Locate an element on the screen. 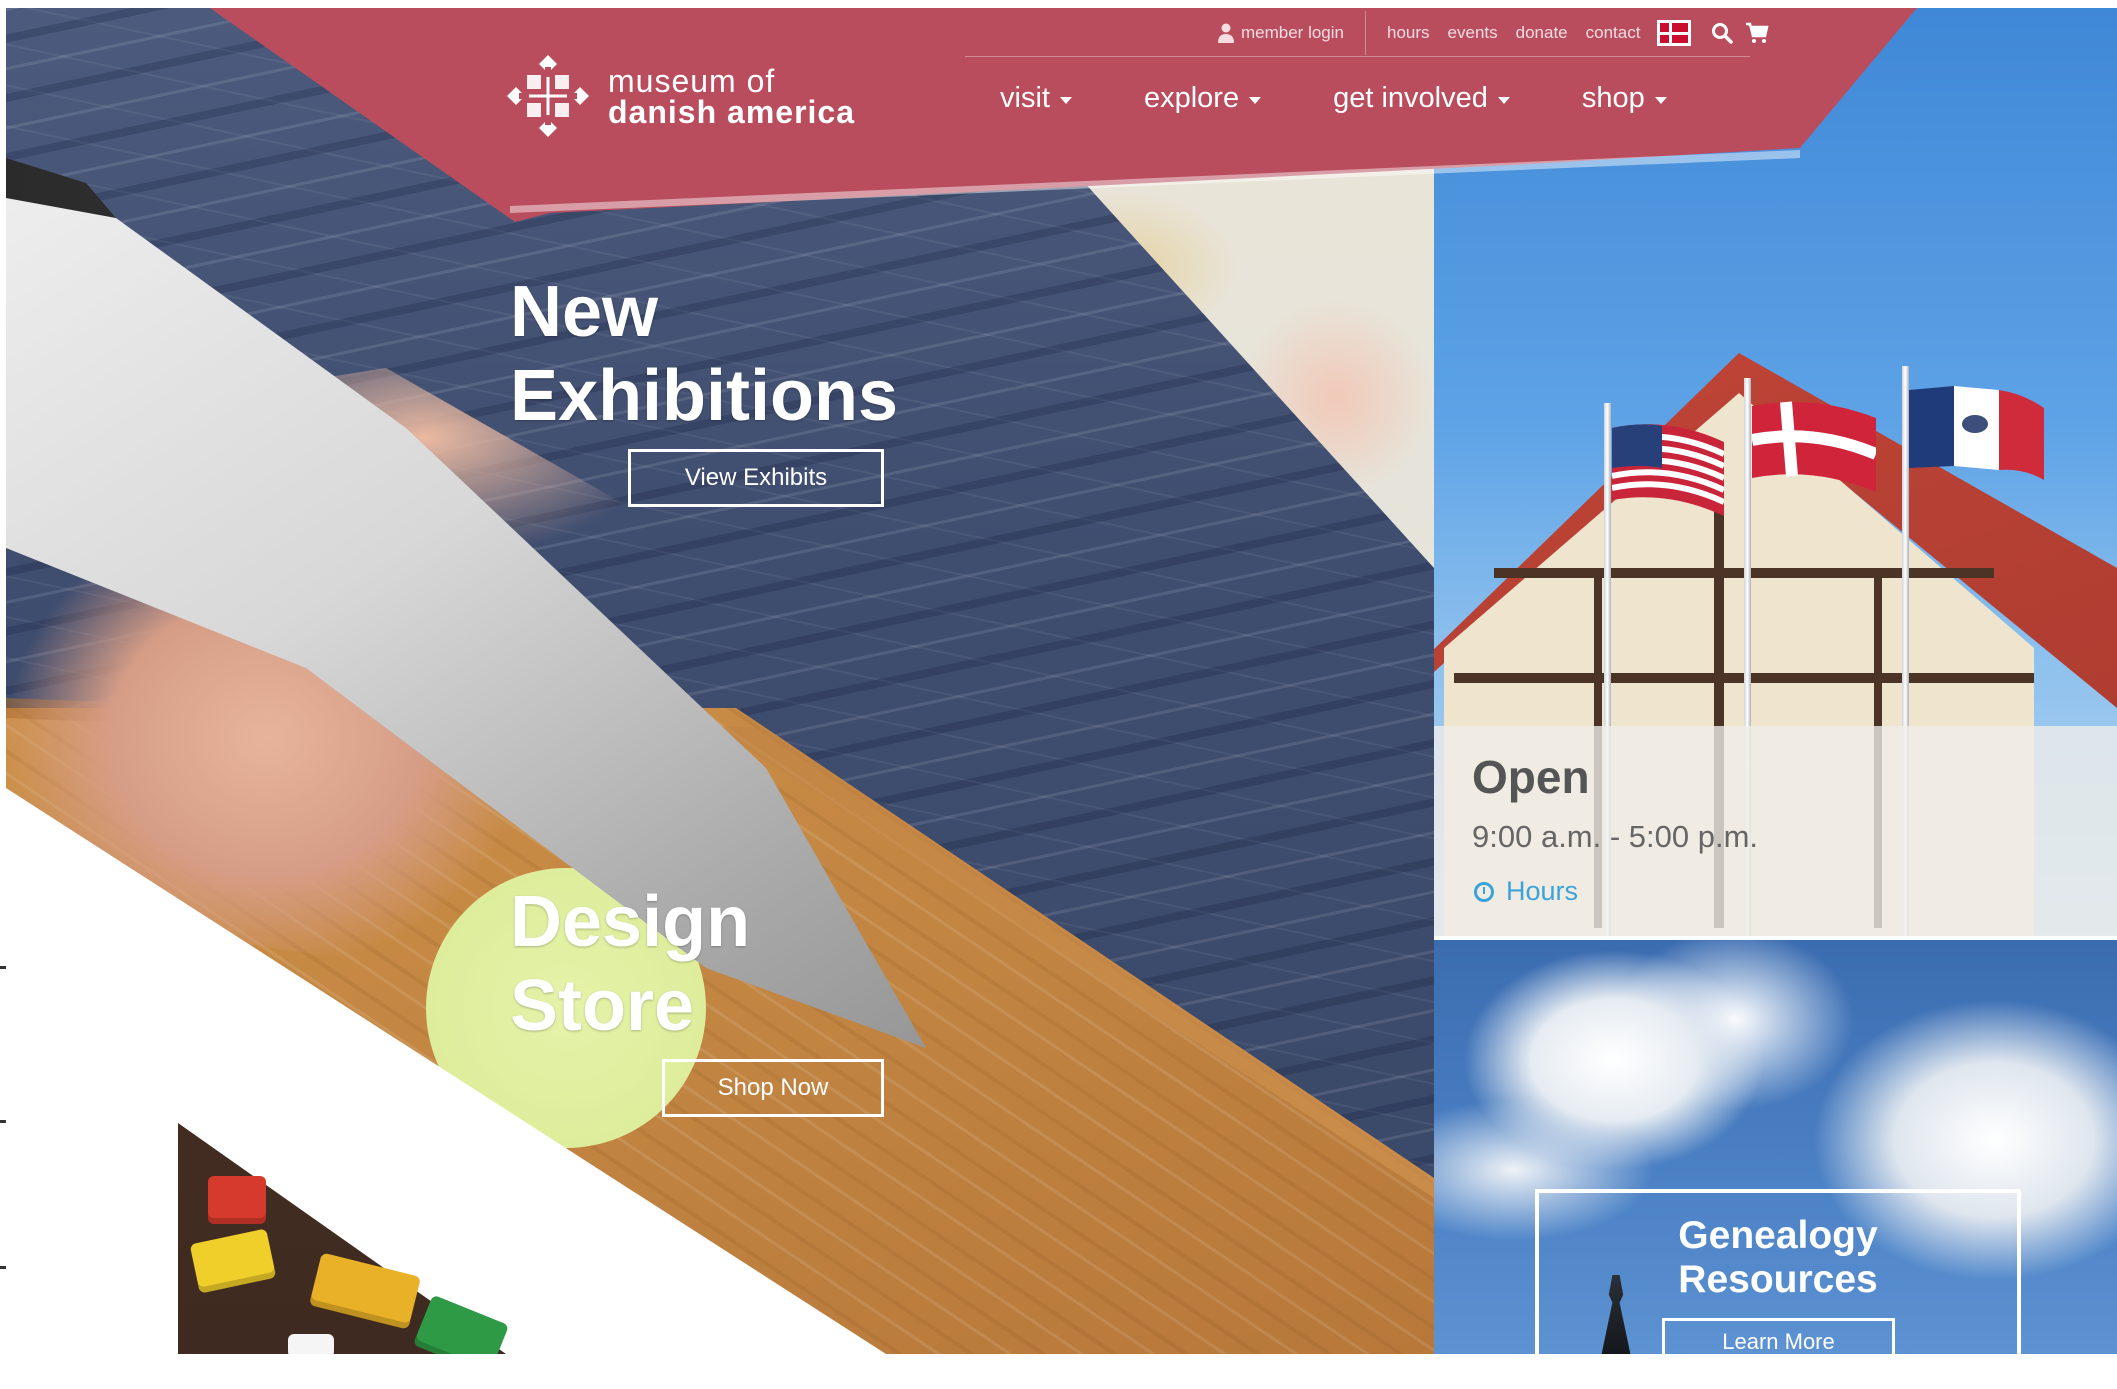  learn-more-button: Learn More is located at coordinates (1778, 1343).